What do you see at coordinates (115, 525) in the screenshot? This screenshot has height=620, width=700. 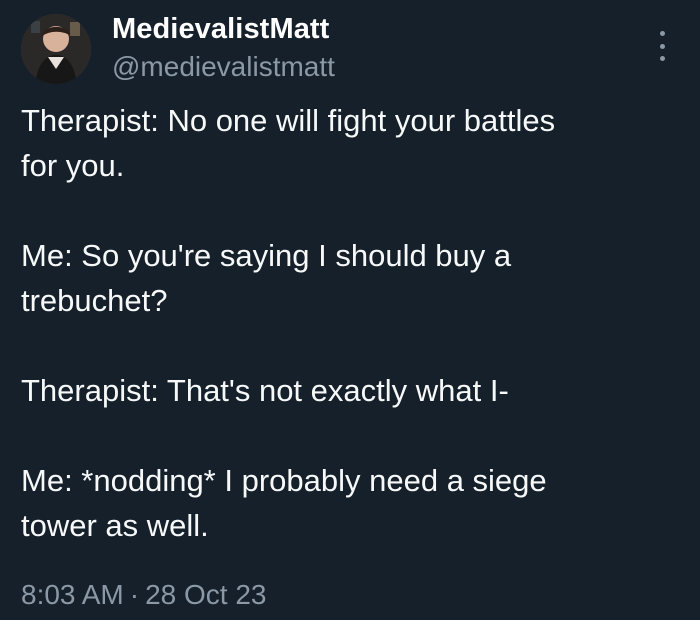 I see `tweet-line: tower as well.` at bounding box center [115, 525].